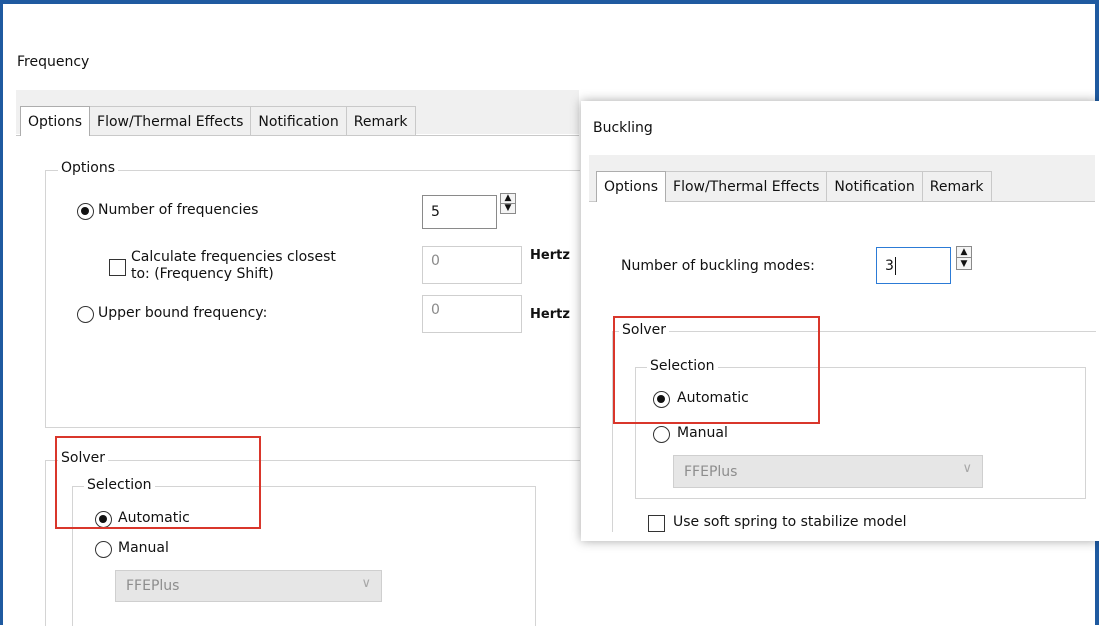  I want to click on calculate-closest-checkbox, so click(117, 267).